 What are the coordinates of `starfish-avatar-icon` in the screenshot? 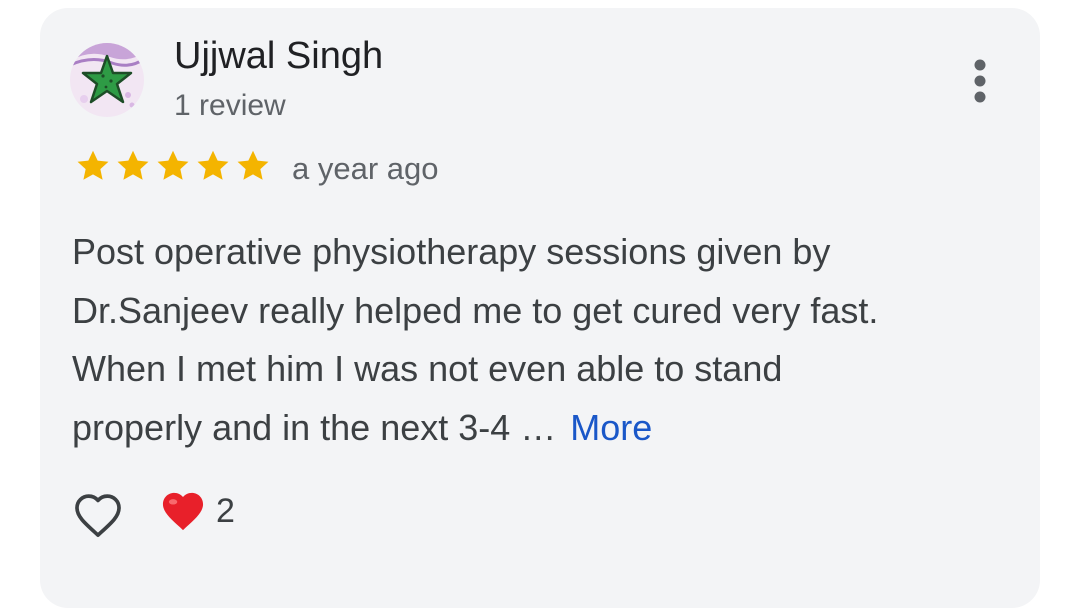 It's located at (107, 80).